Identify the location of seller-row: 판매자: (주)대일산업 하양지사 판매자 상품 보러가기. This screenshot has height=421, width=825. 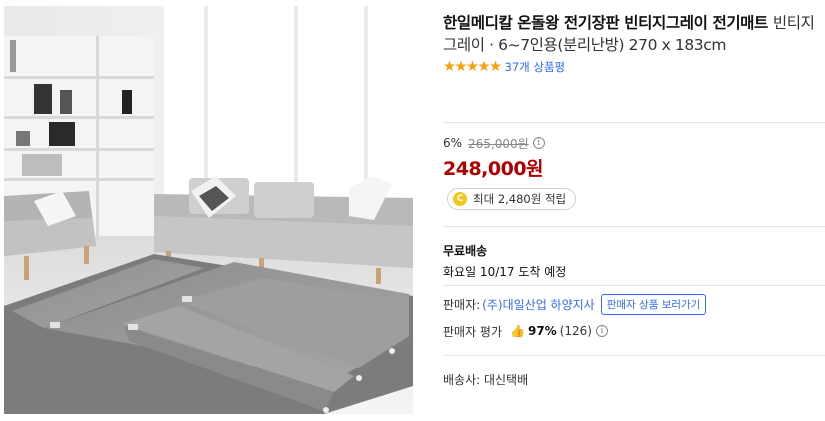
(575, 304).